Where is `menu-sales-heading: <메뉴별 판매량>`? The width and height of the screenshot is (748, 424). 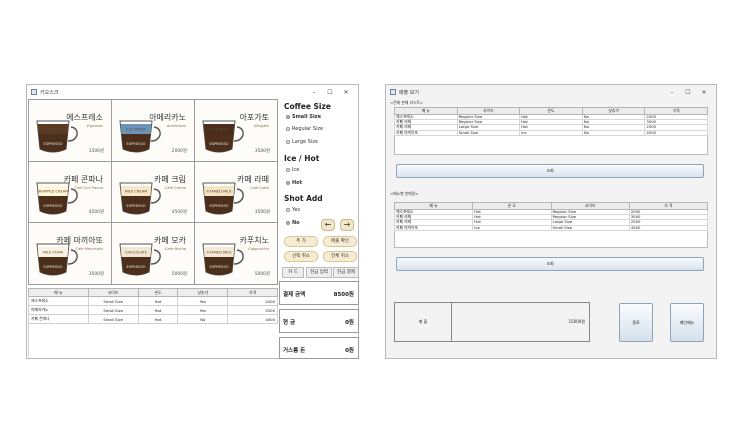 menu-sales-heading: <메뉴별 판매량> is located at coordinates (404, 193).